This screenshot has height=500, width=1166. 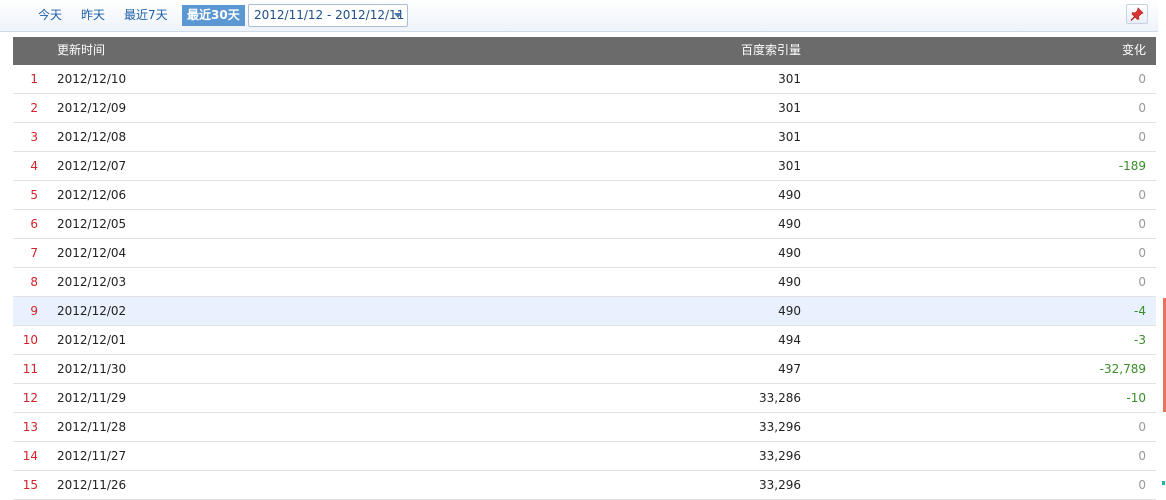 I want to click on row-number: 1, so click(x=34, y=79).